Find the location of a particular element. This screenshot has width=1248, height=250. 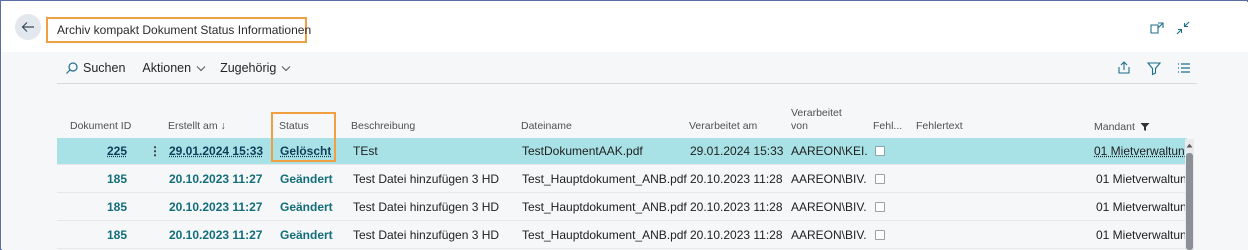

cell-doc-id: 225 is located at coordinates (117, 151).